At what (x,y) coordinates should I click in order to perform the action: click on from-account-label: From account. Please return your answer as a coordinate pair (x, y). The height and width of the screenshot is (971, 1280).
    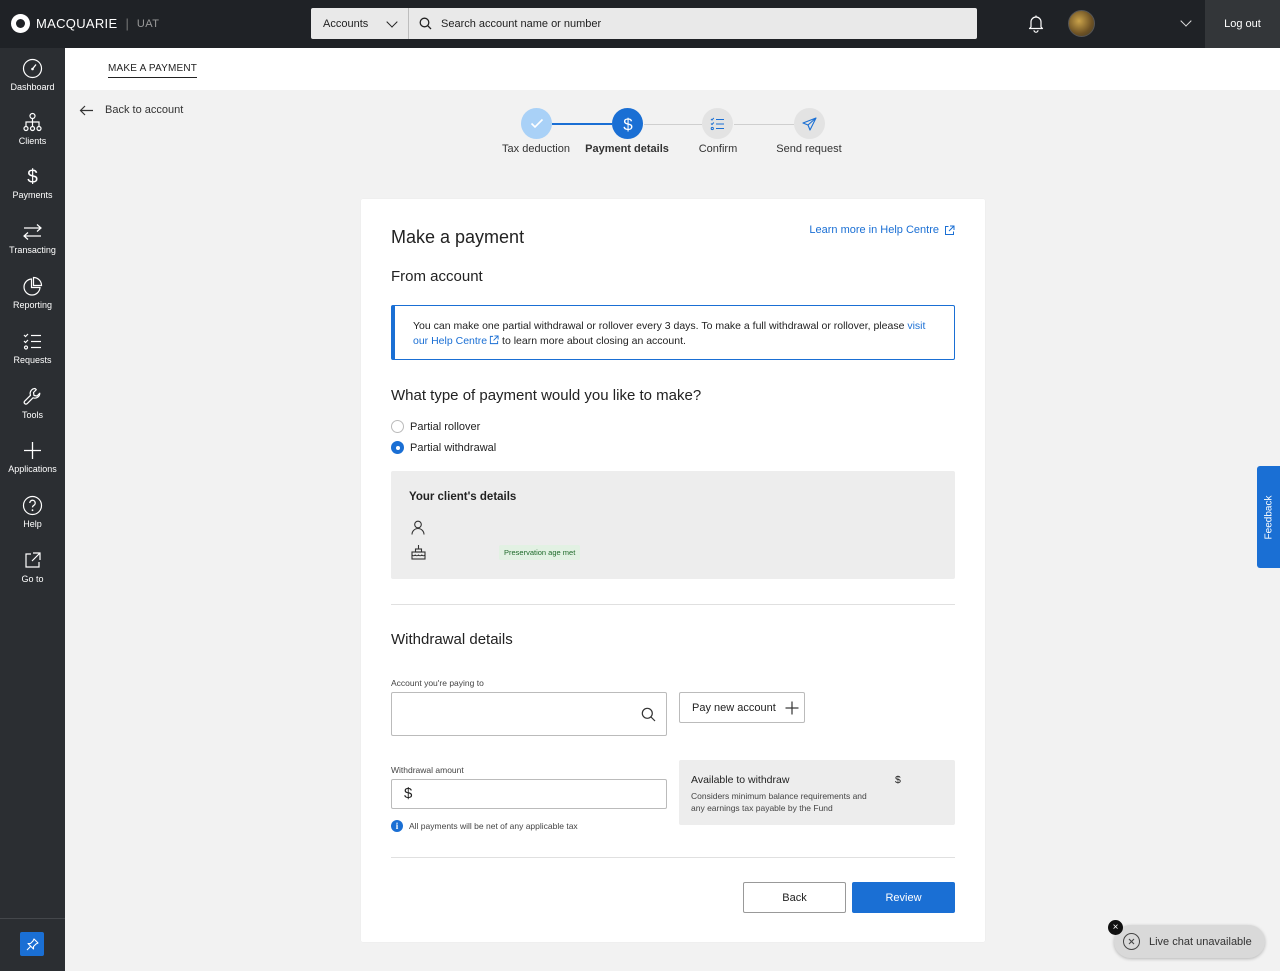
    Looking at the image, I should click on (437, 276).